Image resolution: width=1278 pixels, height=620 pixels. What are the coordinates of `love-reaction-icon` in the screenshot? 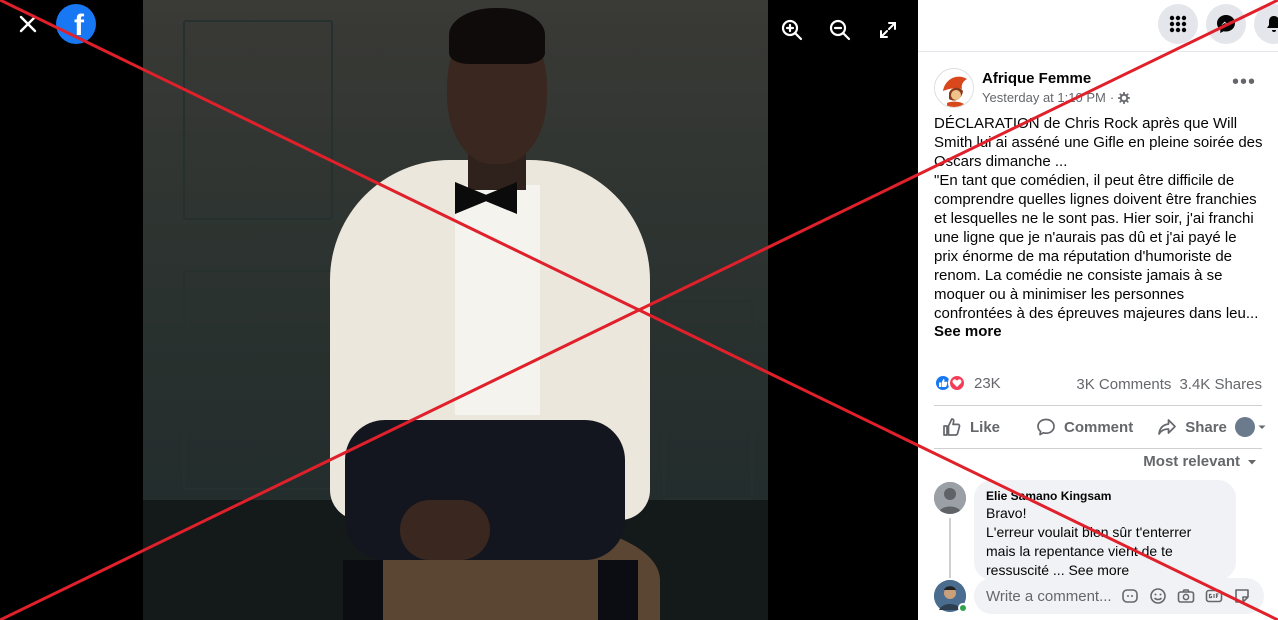 It's located at (957, 383).